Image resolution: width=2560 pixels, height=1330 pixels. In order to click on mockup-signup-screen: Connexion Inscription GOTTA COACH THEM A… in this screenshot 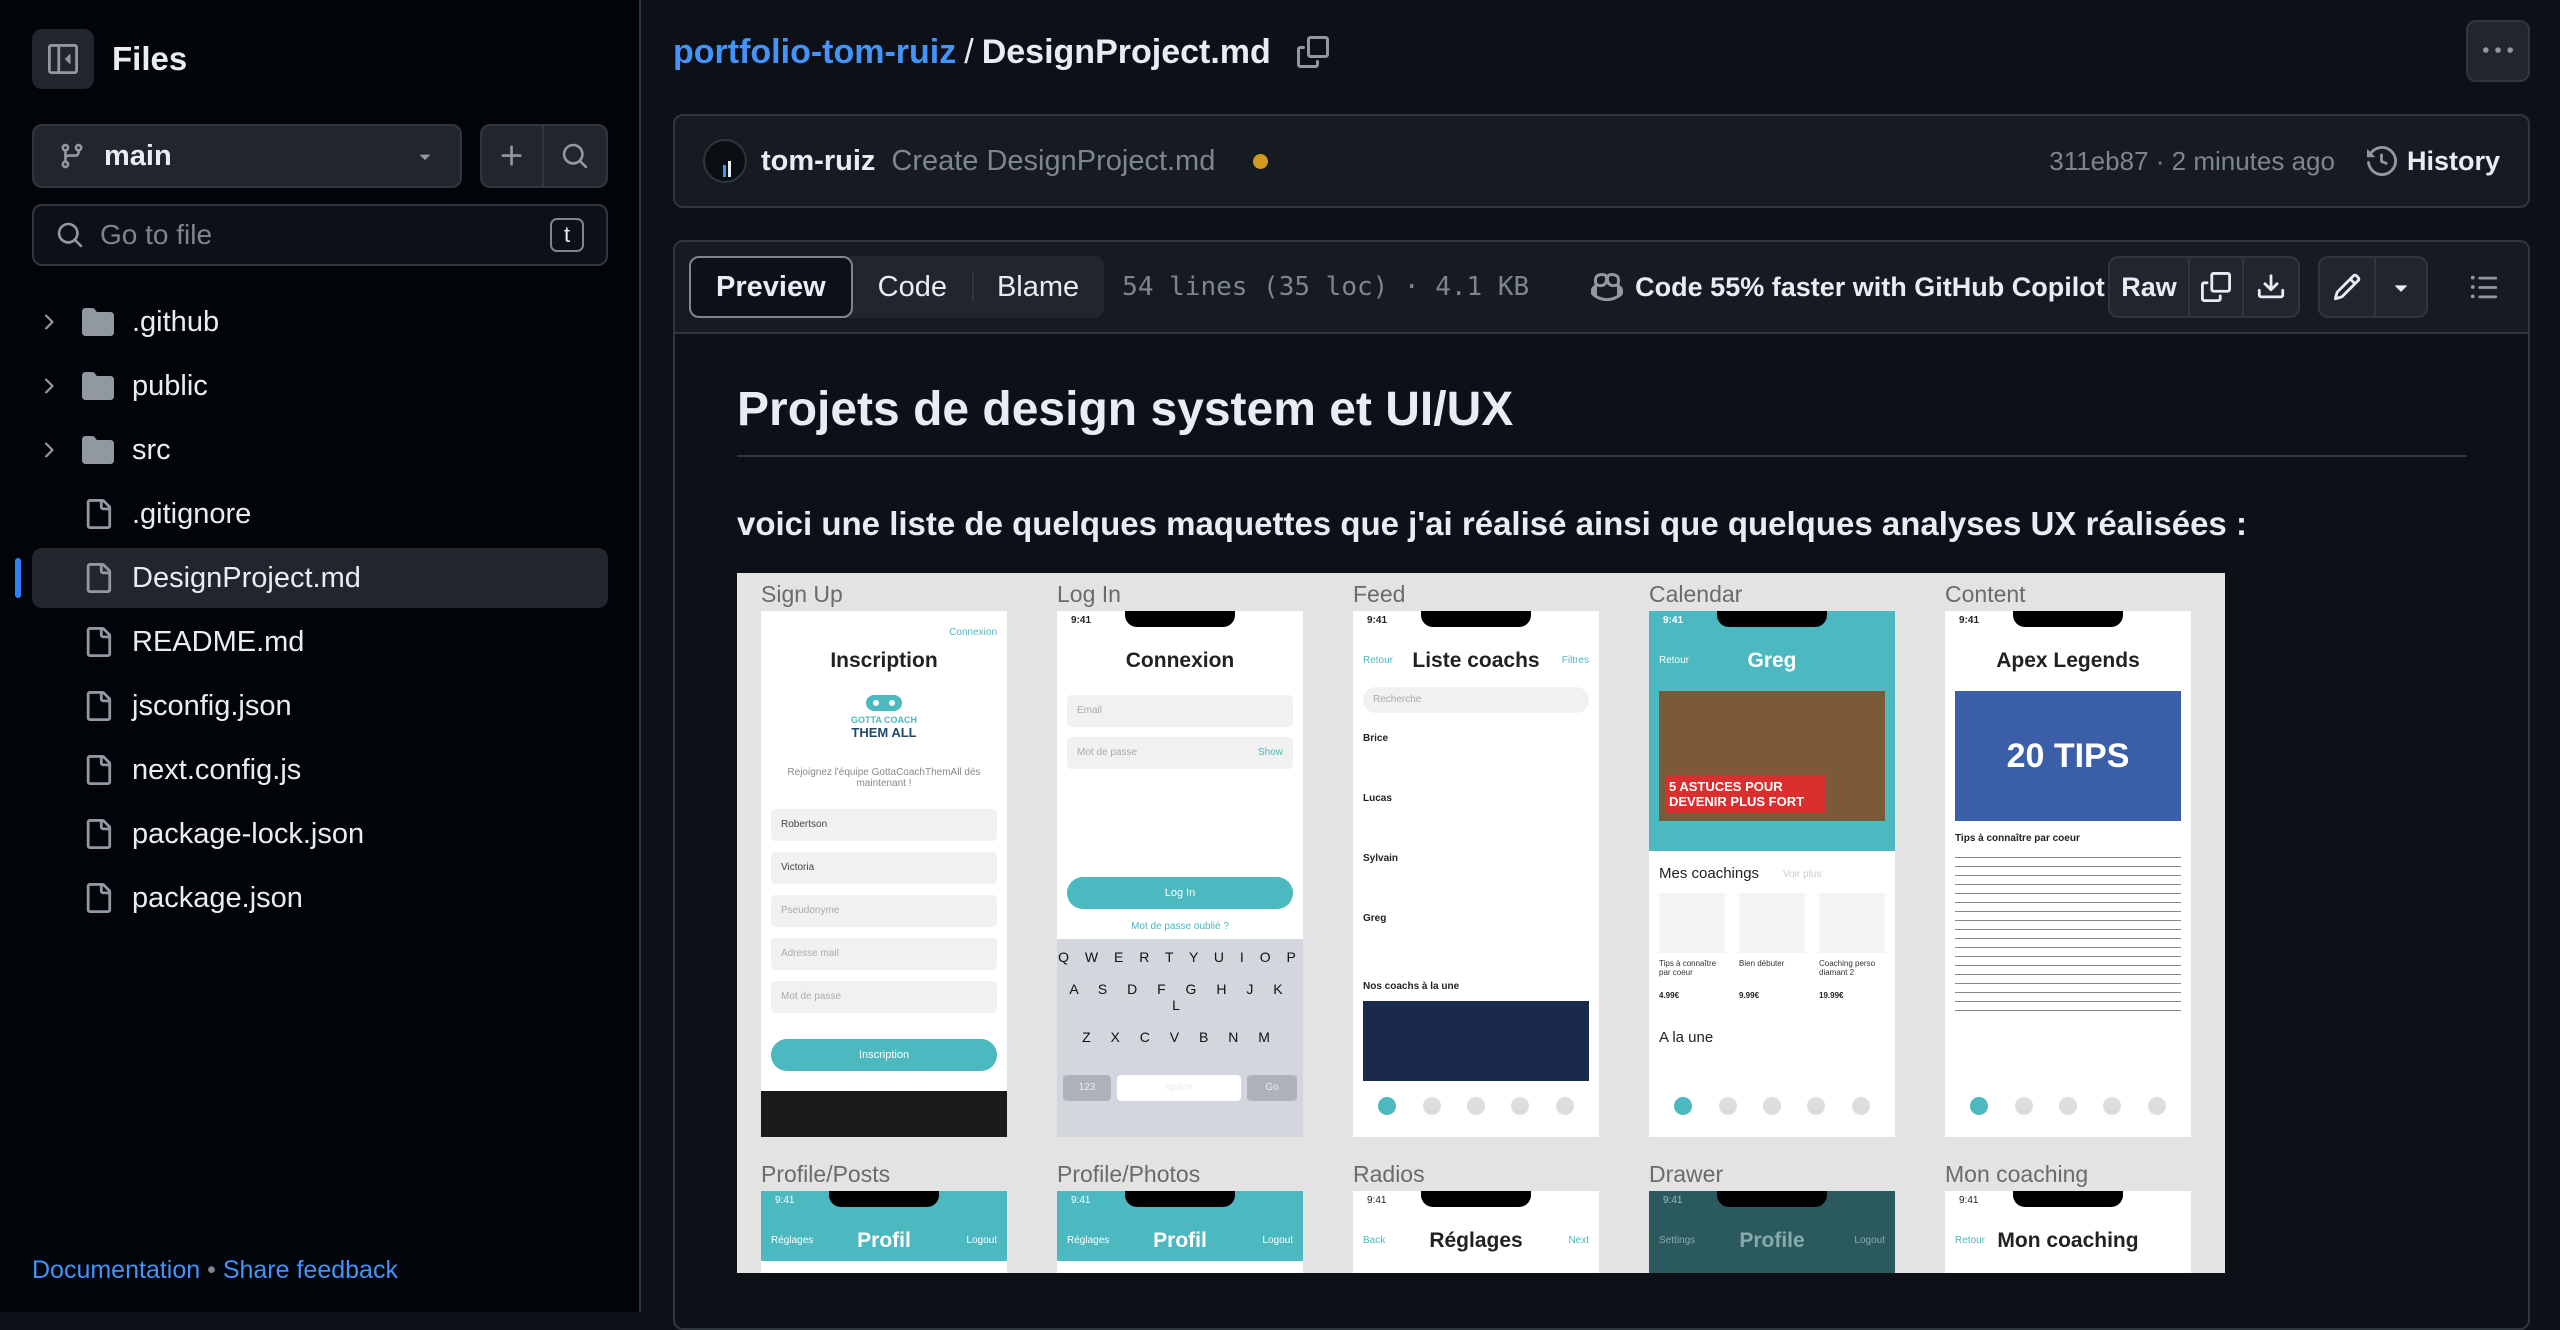, I will do `click(884, 874)`.